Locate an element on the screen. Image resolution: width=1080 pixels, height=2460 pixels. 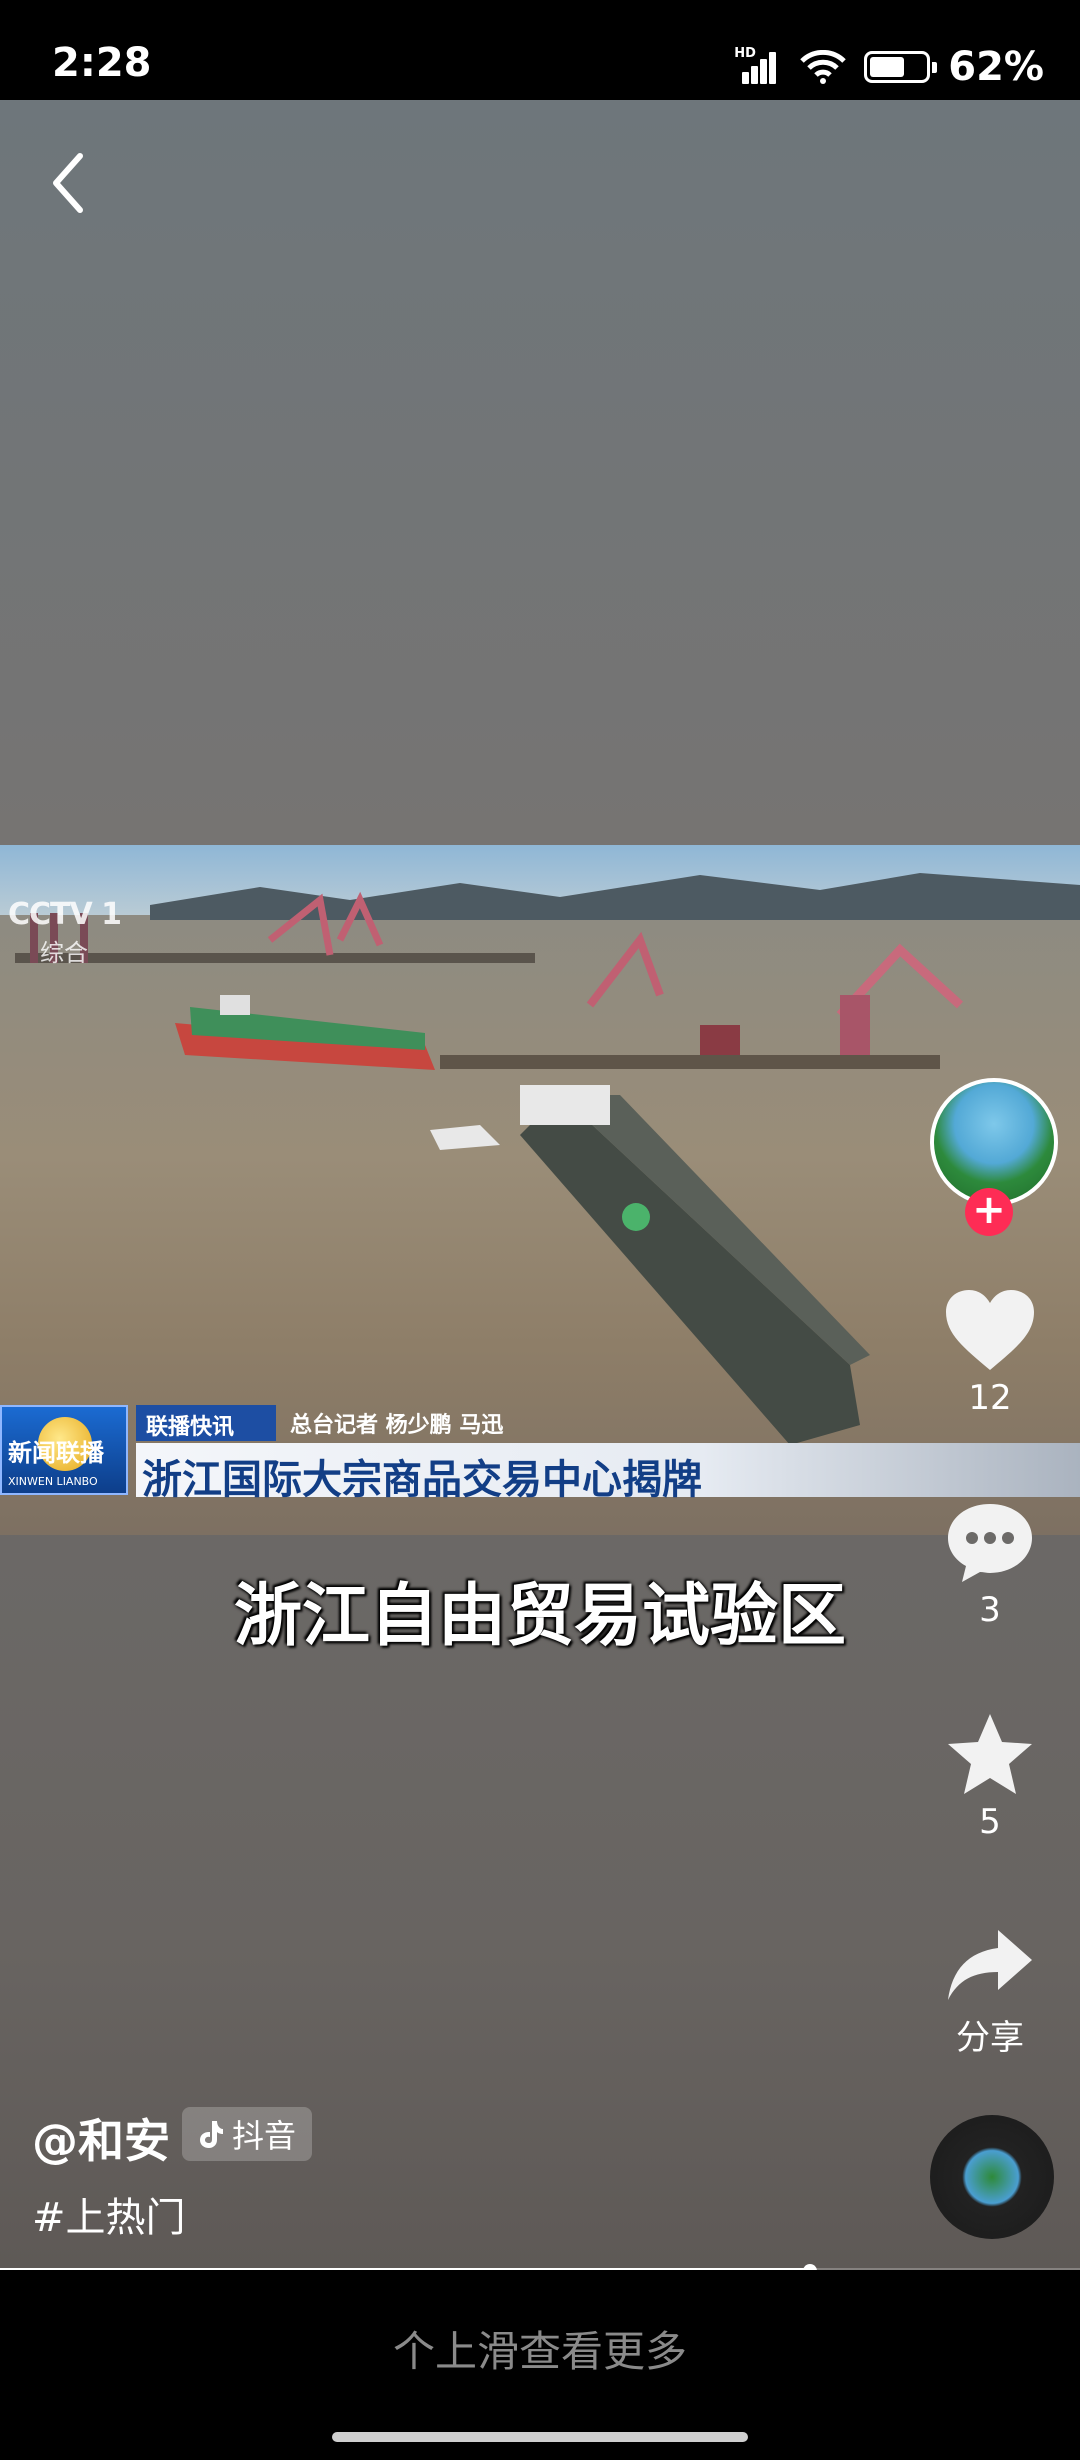
share-label: 分享 is located at coordinates (990, 2038).